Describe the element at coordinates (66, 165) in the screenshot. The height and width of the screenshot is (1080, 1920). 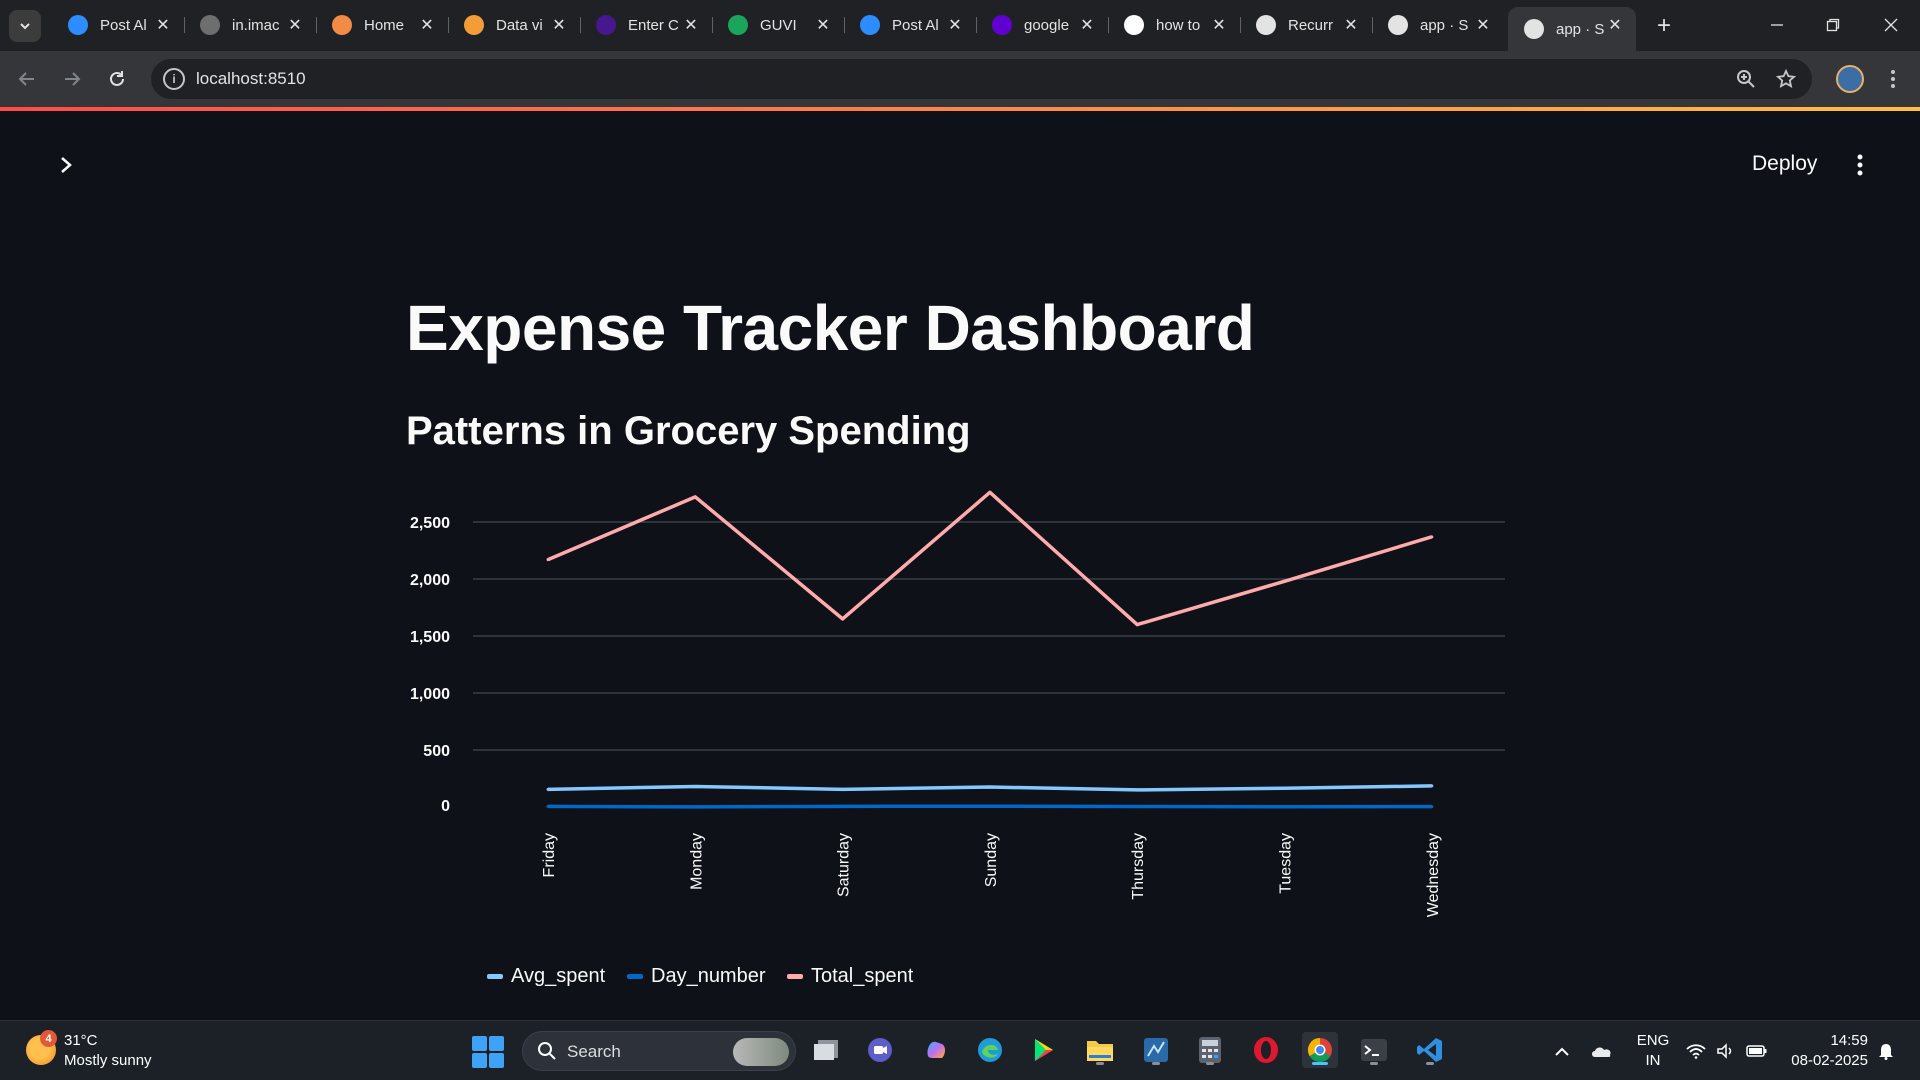
I see `sidebar-expand-button` at that location.